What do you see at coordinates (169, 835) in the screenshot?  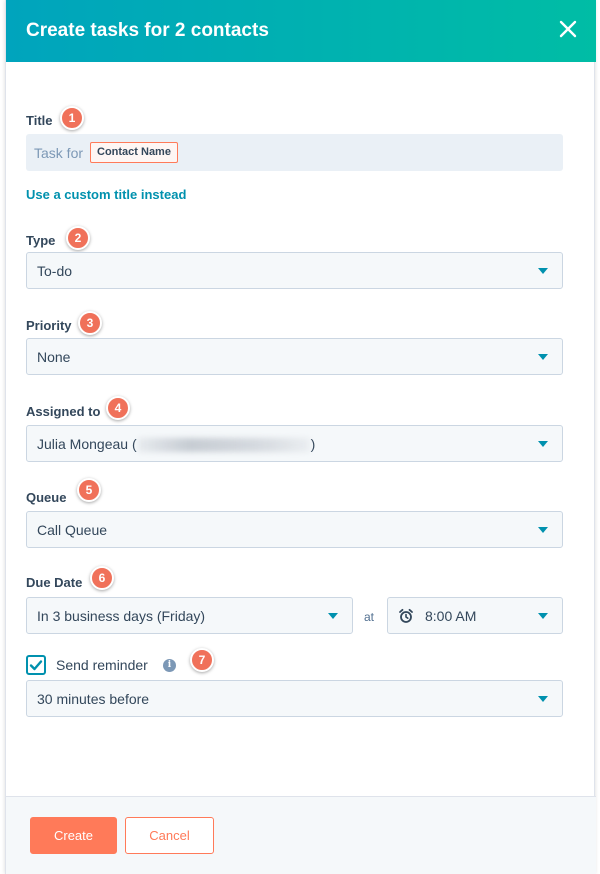 I see `cancel-button: Cancel` at bounding box center [169, 835].